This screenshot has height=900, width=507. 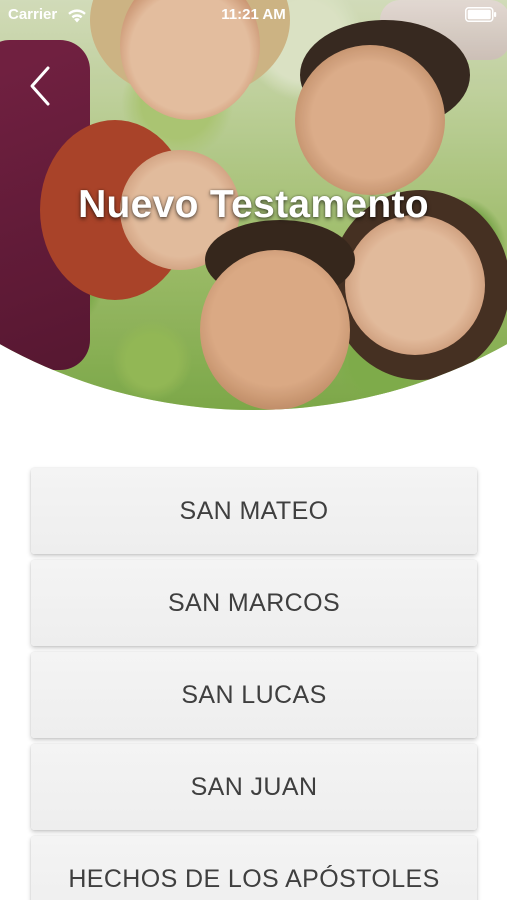 I want to click on book-button-san-mateo: SAN MATEO, so click(x=254, y=511).